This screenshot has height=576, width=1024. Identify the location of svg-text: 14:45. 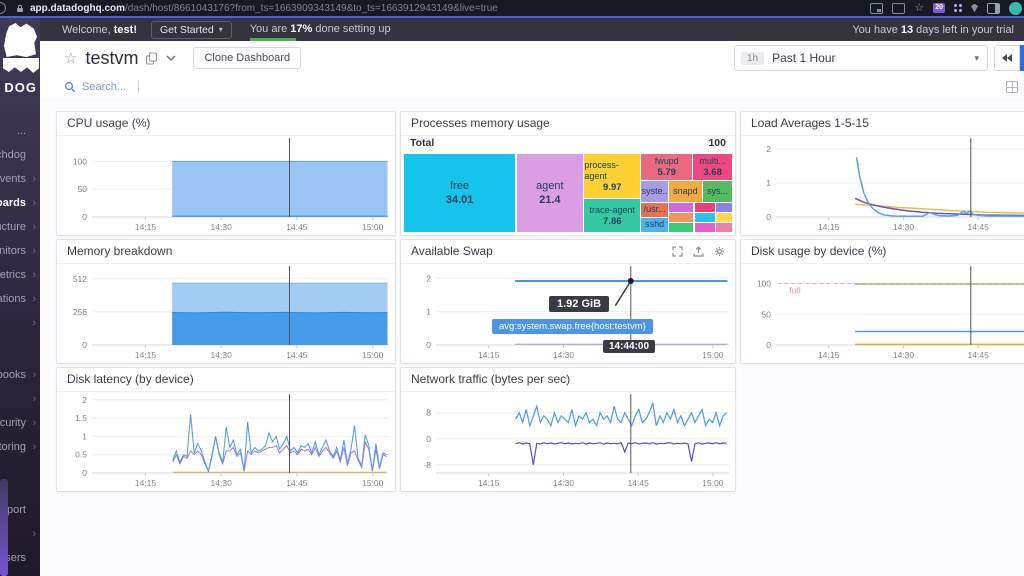
(297, 355).